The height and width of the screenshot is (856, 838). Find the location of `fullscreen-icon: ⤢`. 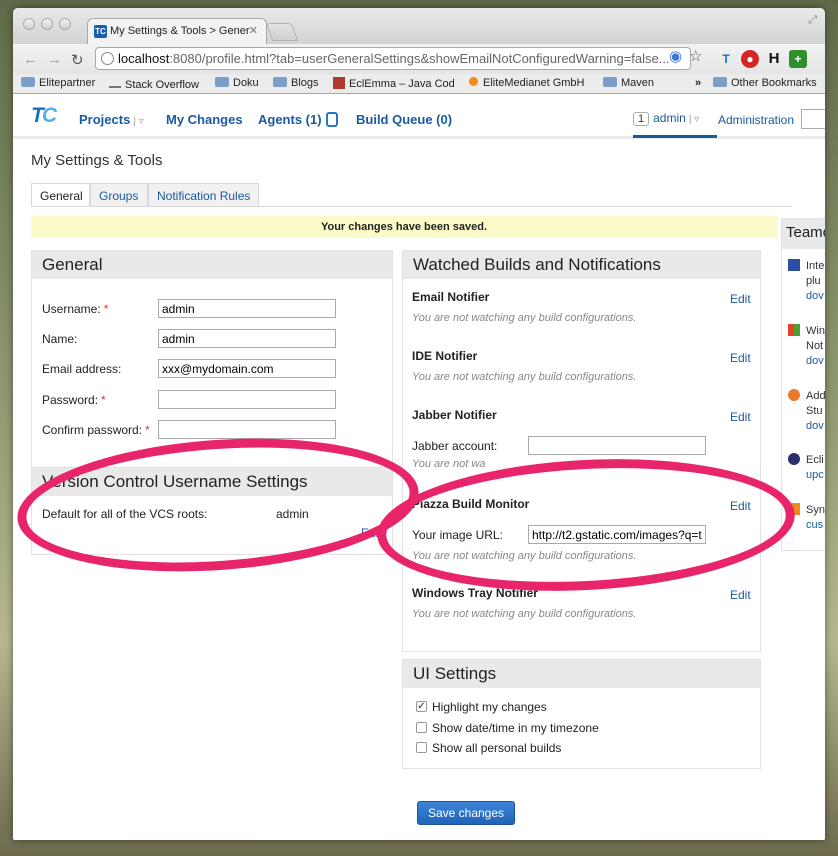

fullscreen-icon: ⤢ is located at coordinates (812, 20).